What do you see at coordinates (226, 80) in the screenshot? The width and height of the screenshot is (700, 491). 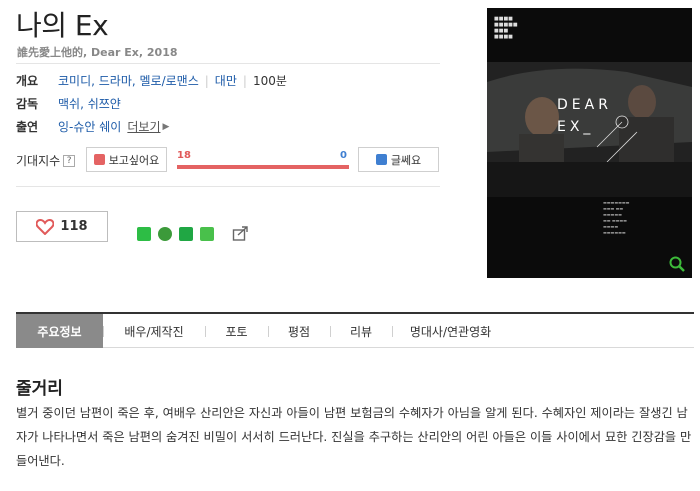 I see `country-link: 대만` at bounding box center [226, 80].